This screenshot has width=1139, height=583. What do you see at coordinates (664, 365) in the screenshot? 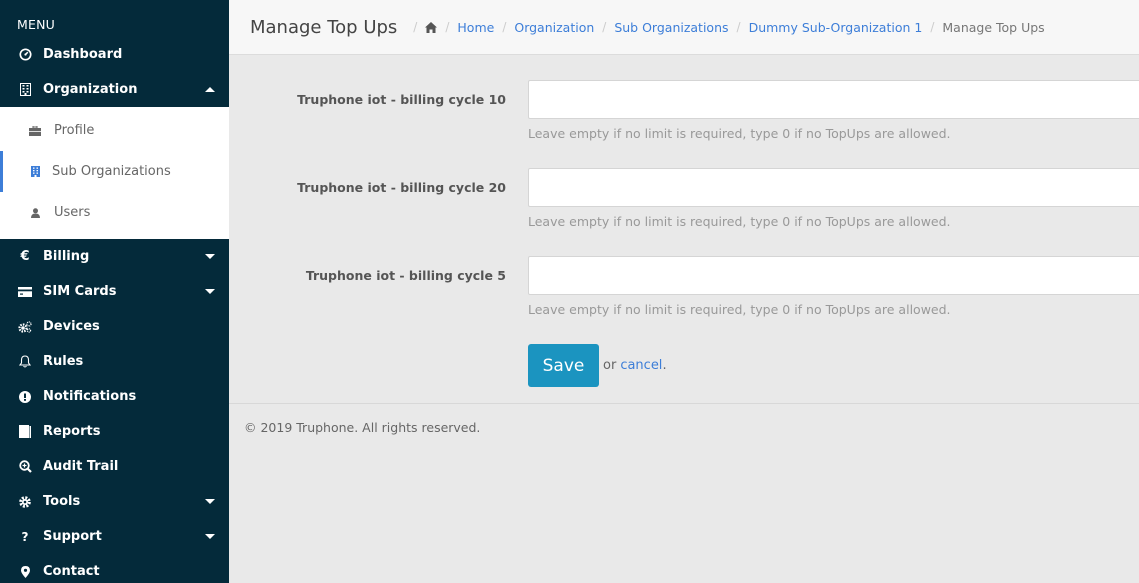
I see `period-text: .` at bounding box center [664, 365].